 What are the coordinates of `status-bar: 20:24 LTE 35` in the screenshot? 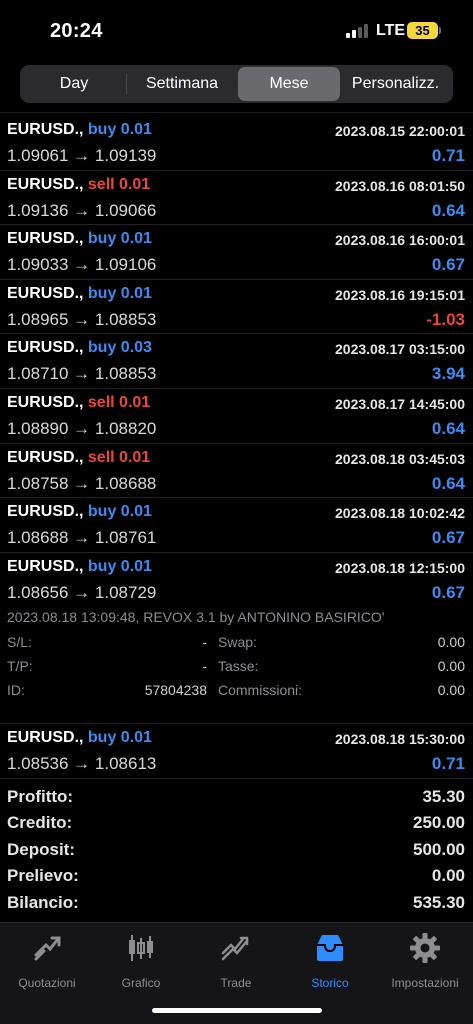 It's located at (236, 30).